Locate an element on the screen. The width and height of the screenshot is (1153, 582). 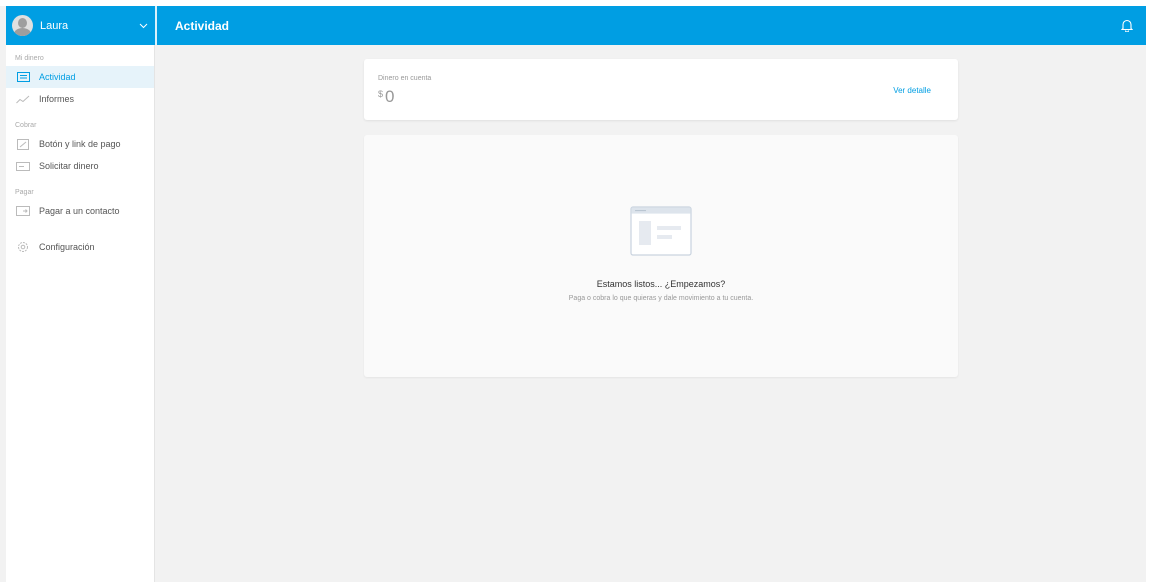
user-name: Laura is located at coordinates (54, 25).